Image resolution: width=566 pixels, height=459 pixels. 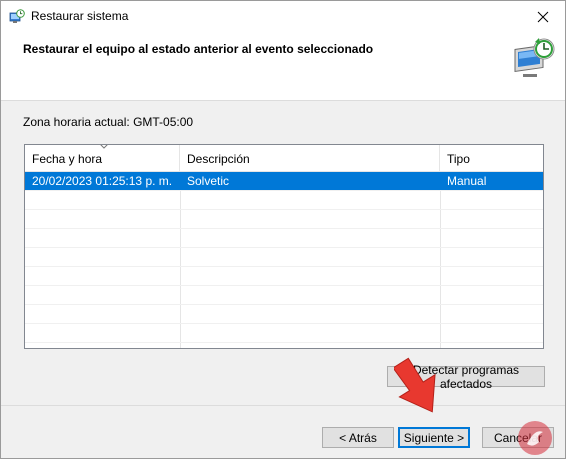 I want to click on cancel-button: Cancelar, so click(x=518, y=437).